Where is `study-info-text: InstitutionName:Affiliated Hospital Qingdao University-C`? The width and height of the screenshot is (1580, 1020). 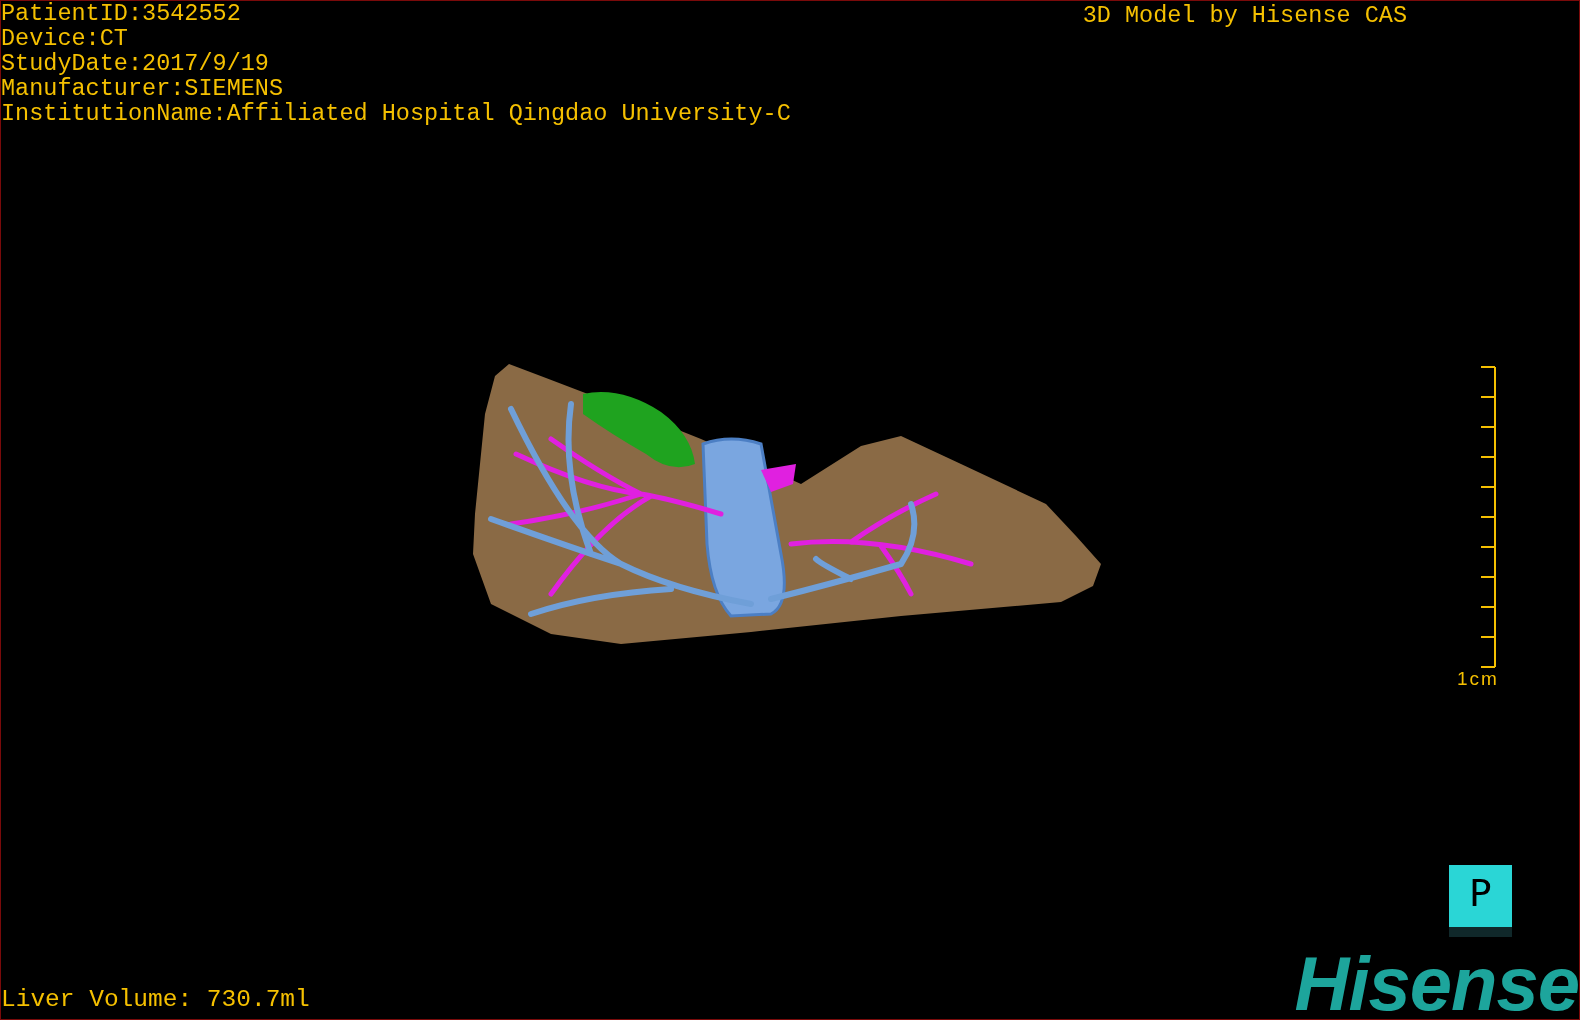
study-info-text: InstitutionName:Affiliated Hospital Qingdao University-C is located at coordinates (396, 113).